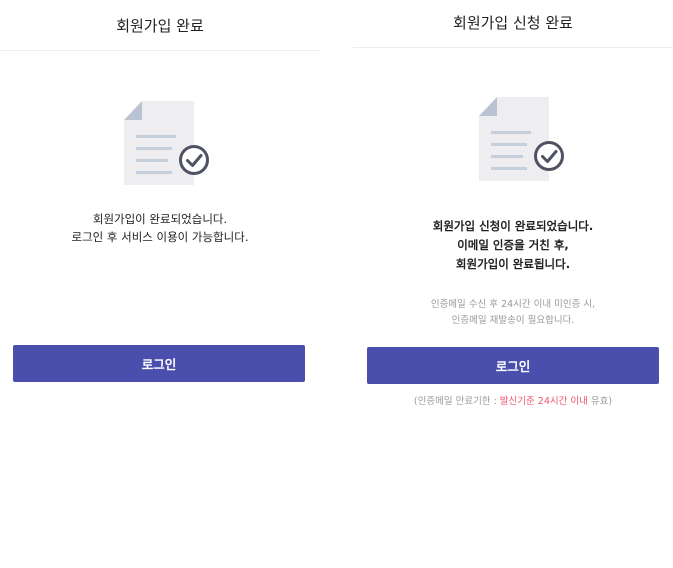 Image resolution: width=673 pixels, height=568 pixels. Describe the element at coordinates (513, 304) in the screenshot. I see `note-line: 인증메일 수신 후 24시간 이내 미인증 시,` at that location.